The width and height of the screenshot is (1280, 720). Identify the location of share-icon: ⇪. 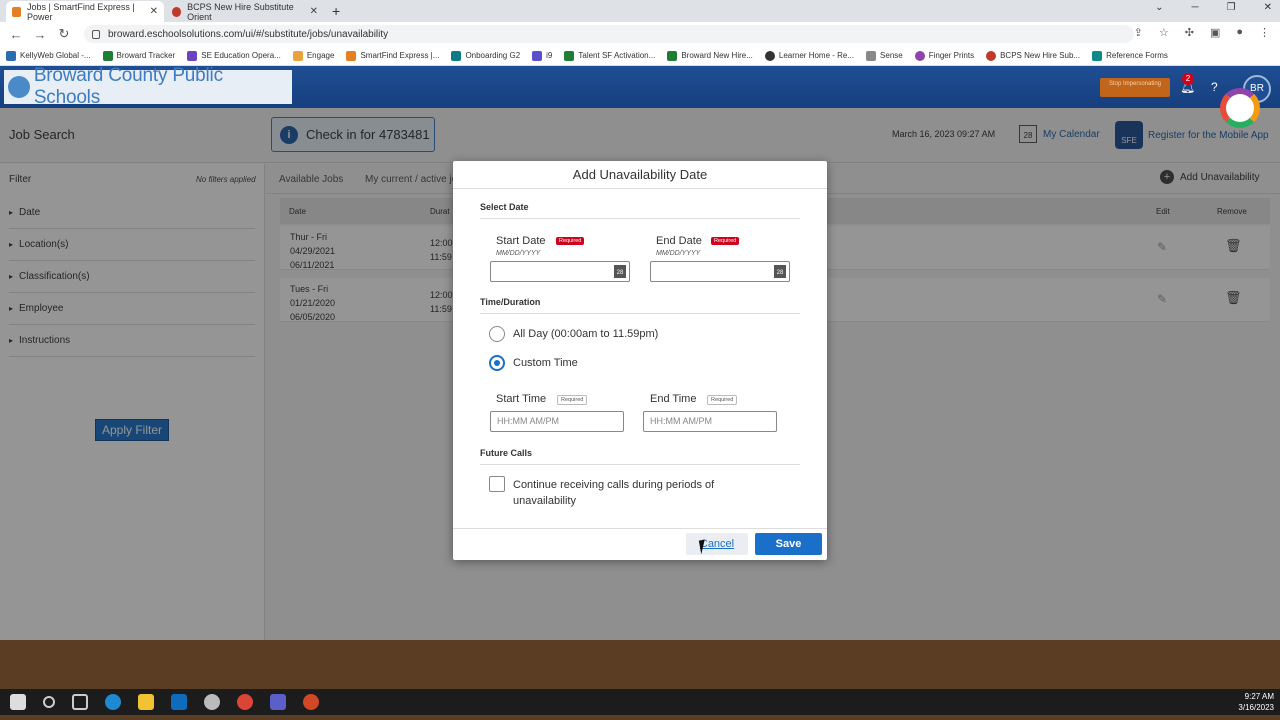
(1138, 32).